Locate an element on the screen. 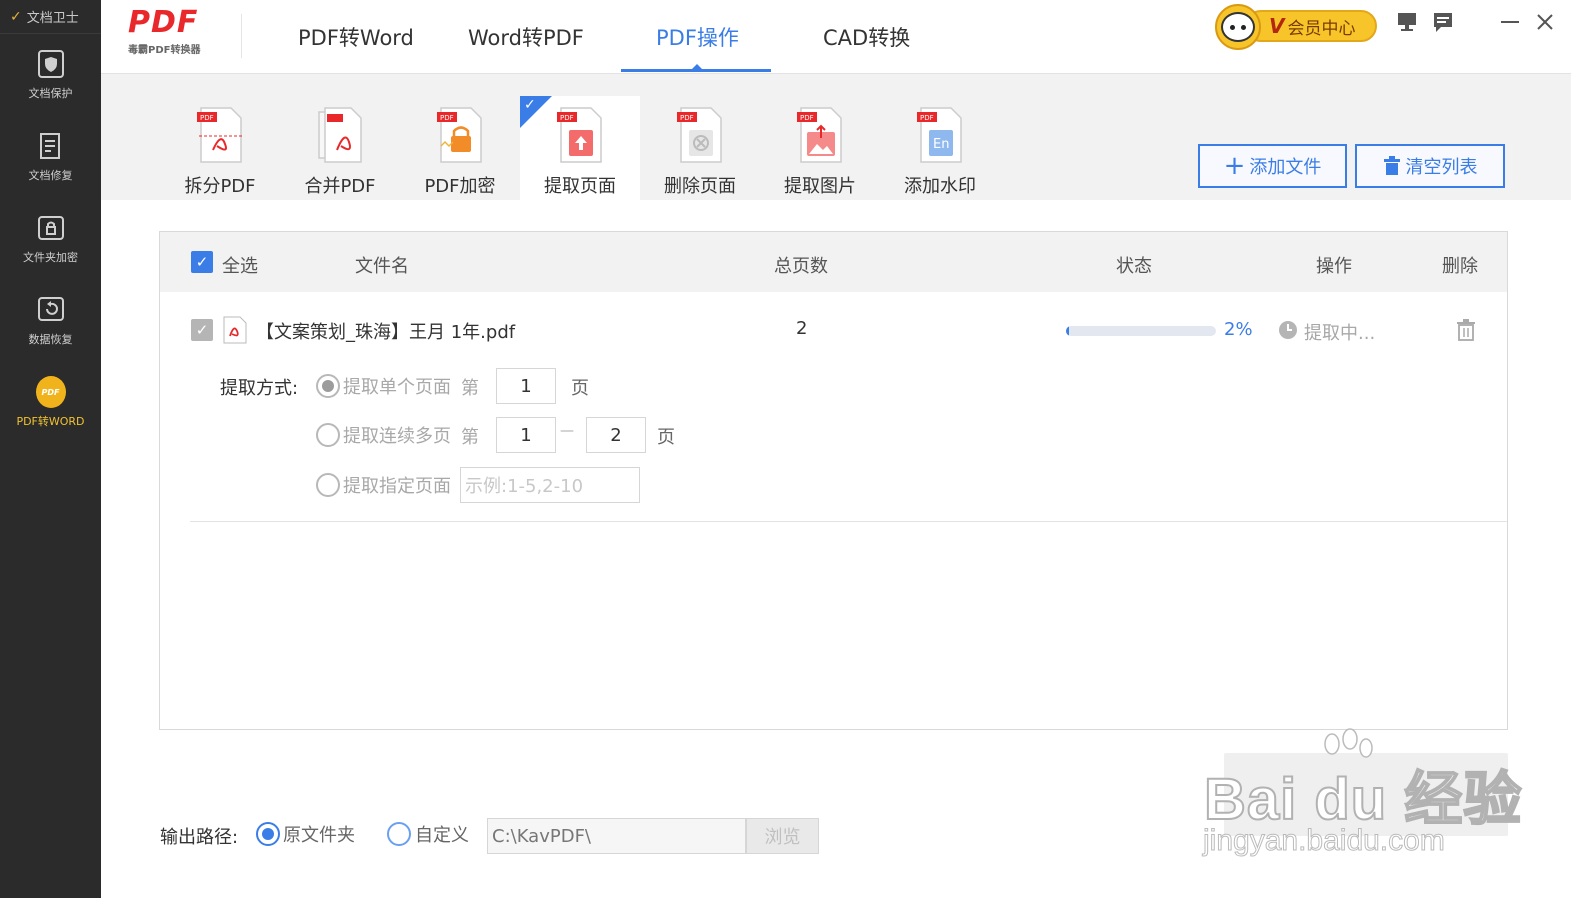 Image resolution: width=1571 pixels, height=898 pixels. sidebar-item-label: PDF转WORD is located at coordinates (50, 421).